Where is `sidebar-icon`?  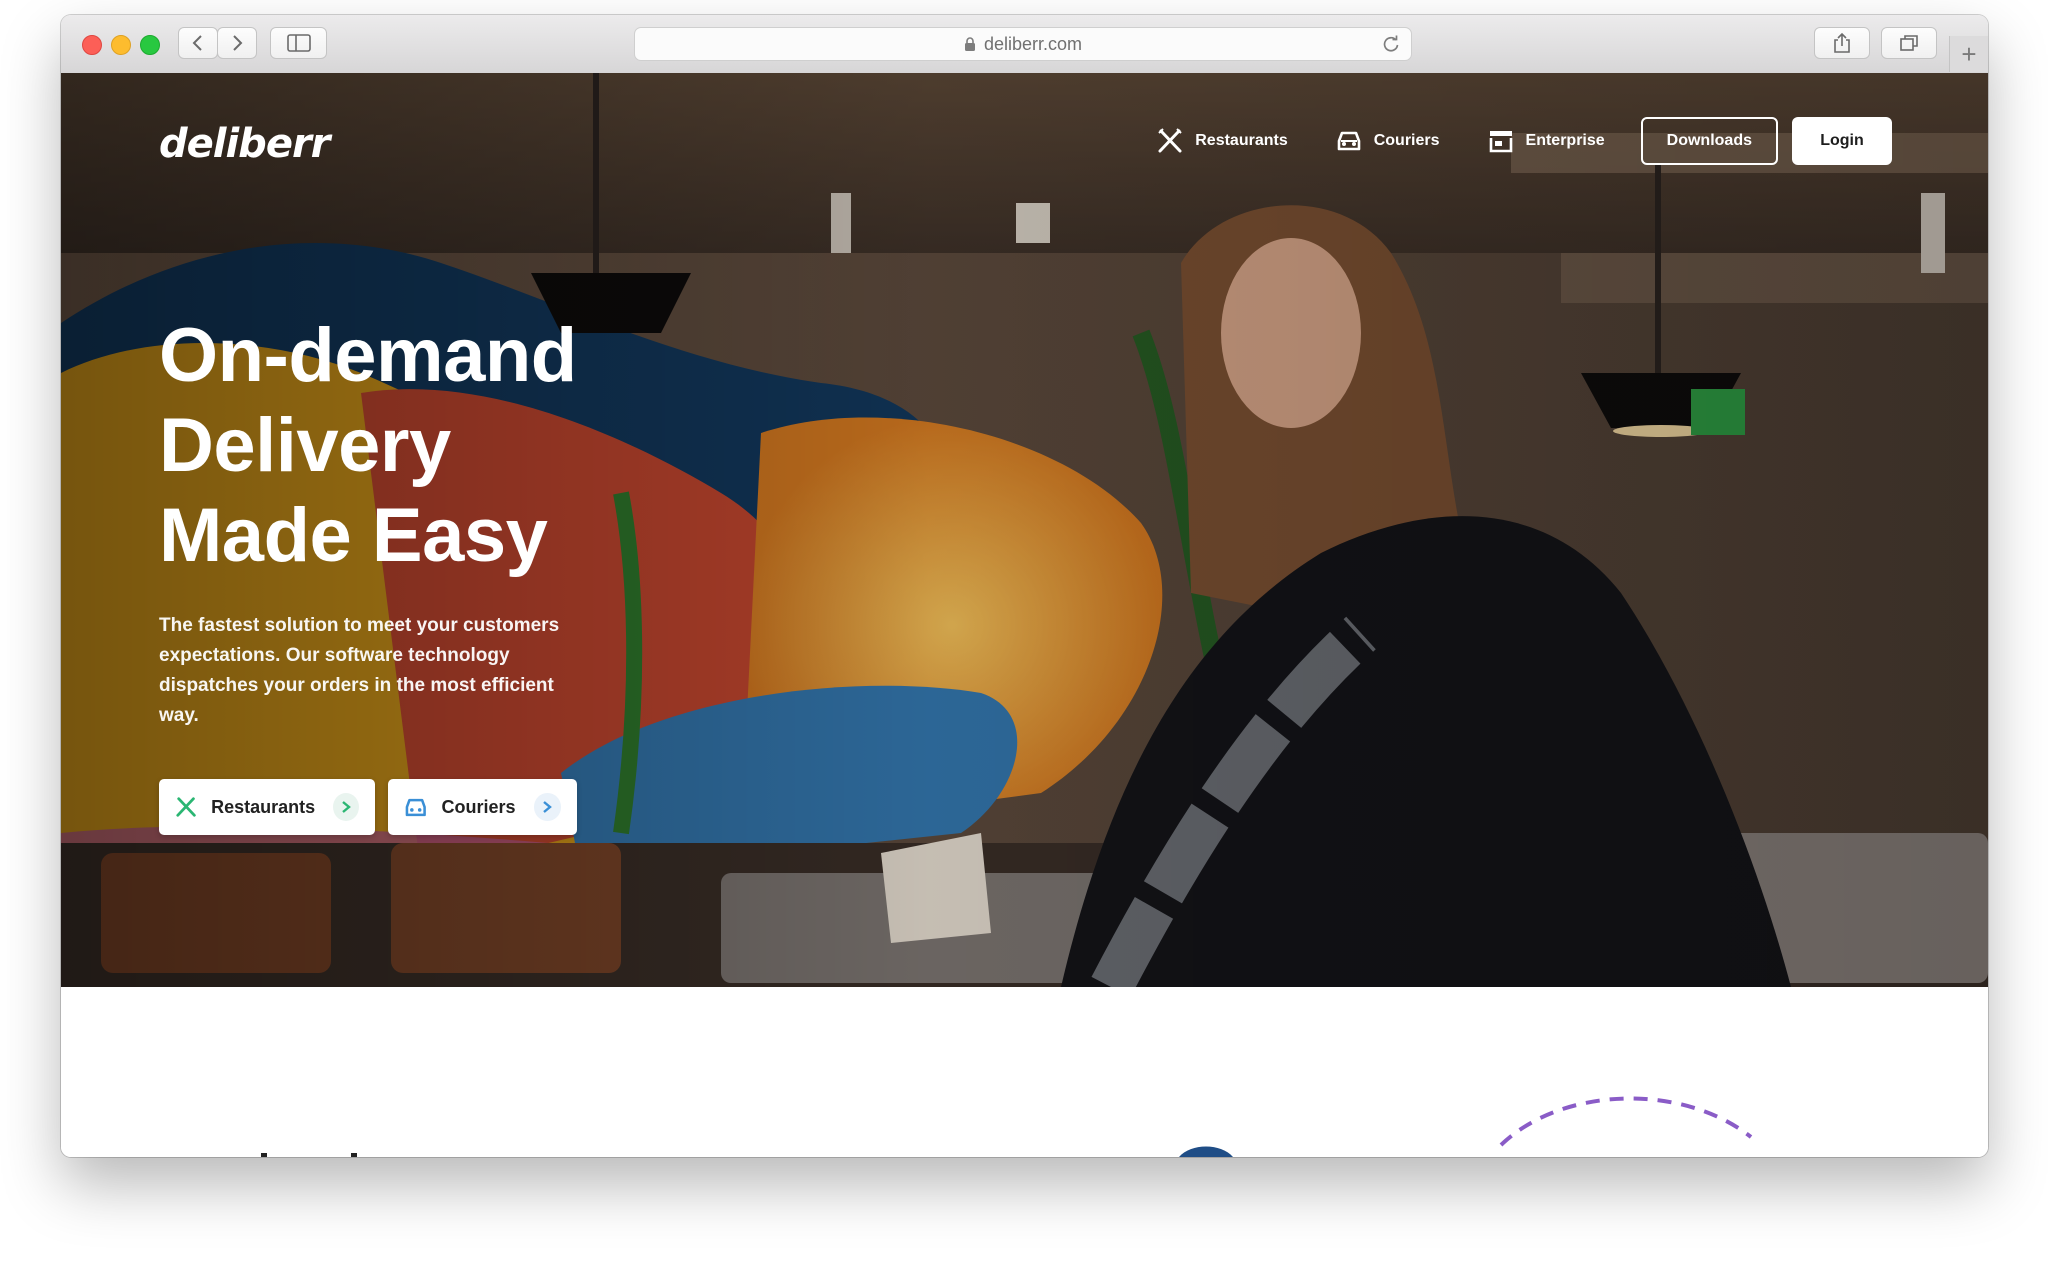
sidebar-icon is located at coordinates (298, 43).